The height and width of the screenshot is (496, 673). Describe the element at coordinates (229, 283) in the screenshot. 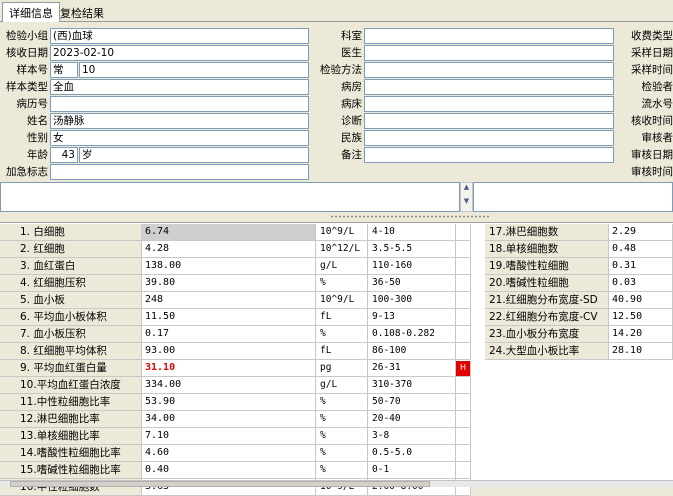

I see `result-value: 39.80` at that location.